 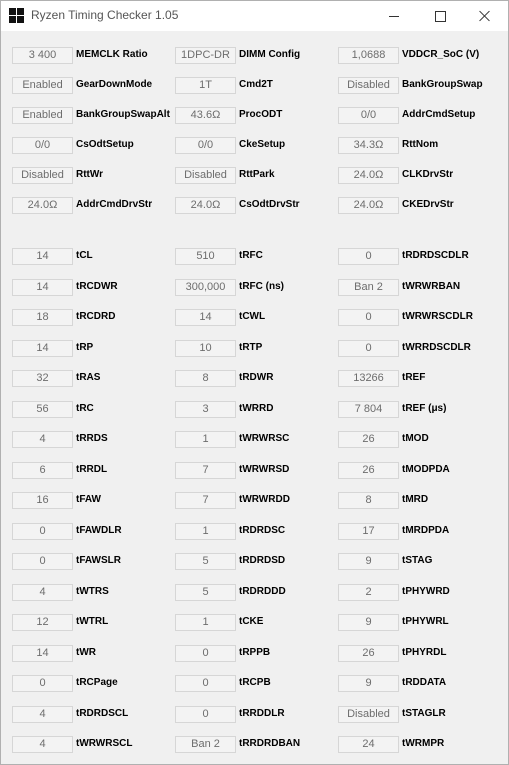 What do you see at coordinates (257, 174) in the screenshot?
I see `parameter-label: RttPark` at bounding box center [257, 174].